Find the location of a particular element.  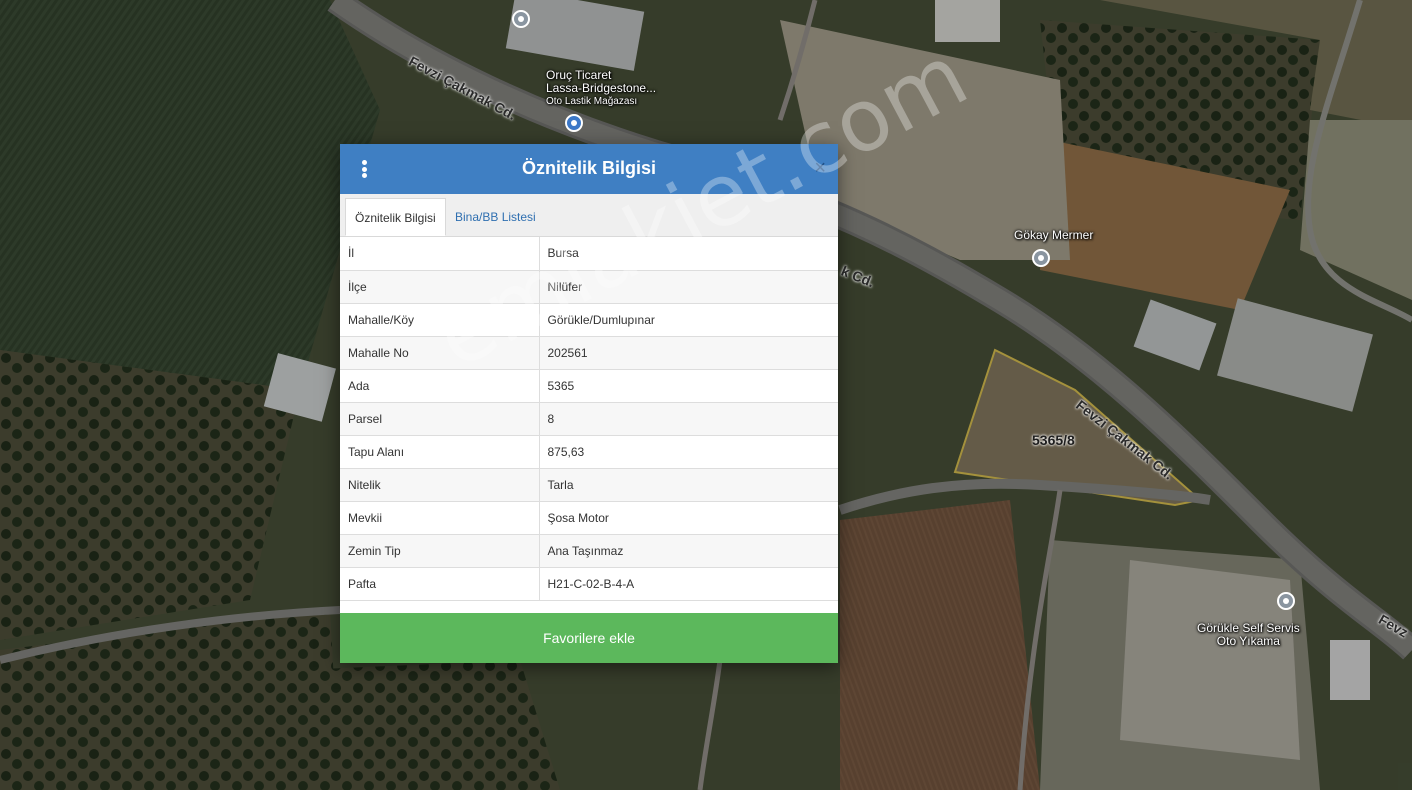

tab-bina-bb-listesi: Bina/BB Listesi is located at coordinates (495, 217).